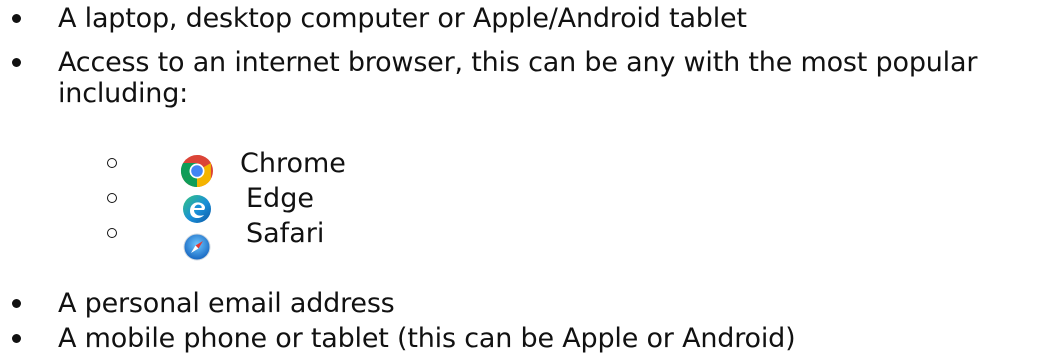 This screenshot has width=1056, height=360. What do you see at coordinates (285, 233) in the screenshot?
I see `browser-label: Safari` at bounding box center [285, 233].